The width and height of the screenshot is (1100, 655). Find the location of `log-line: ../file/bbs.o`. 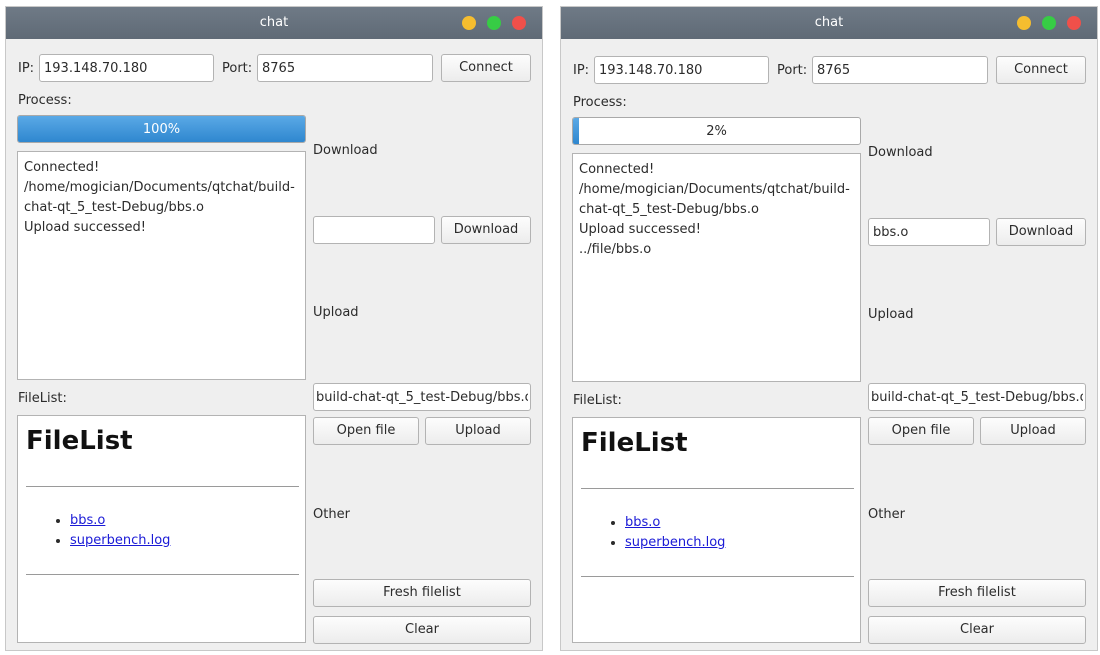

log-line: ../file/bbs.o is located at coordinates (615, 249).